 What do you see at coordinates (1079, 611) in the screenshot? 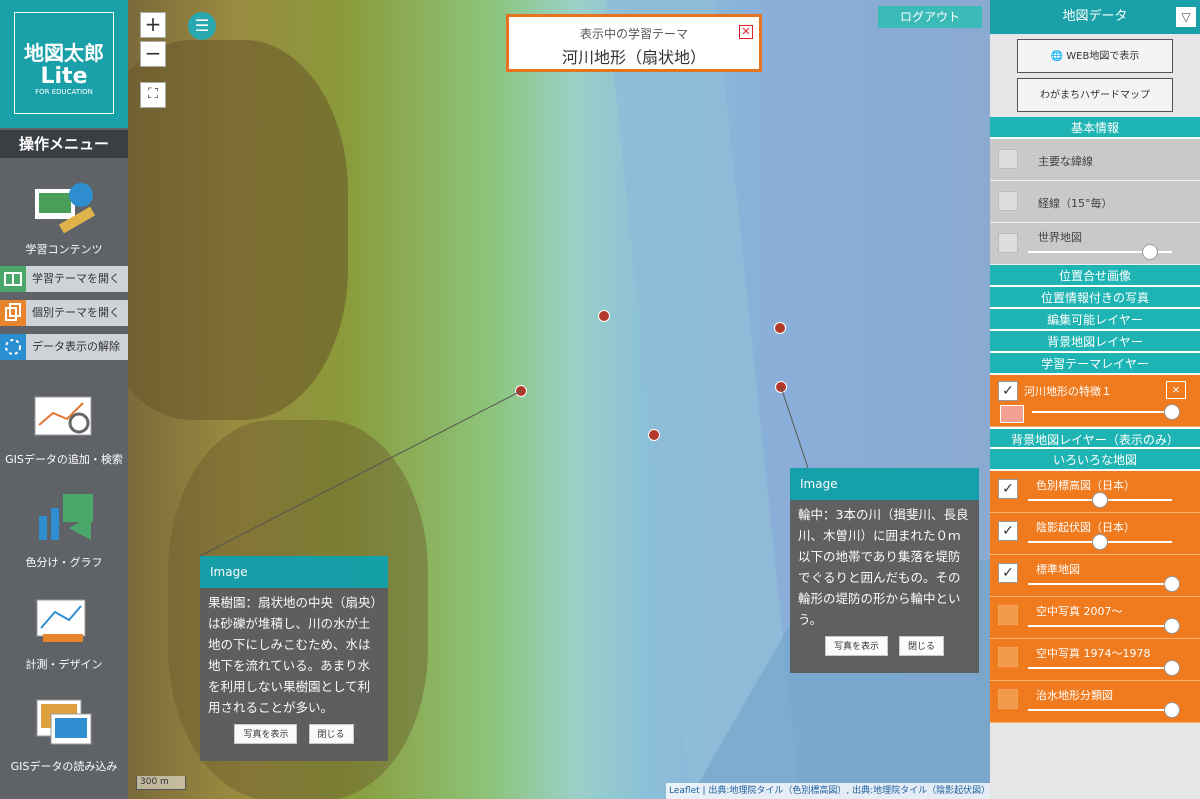
I see `layer-label: 空中写真 2007～` at bounding box center [1079, 611].